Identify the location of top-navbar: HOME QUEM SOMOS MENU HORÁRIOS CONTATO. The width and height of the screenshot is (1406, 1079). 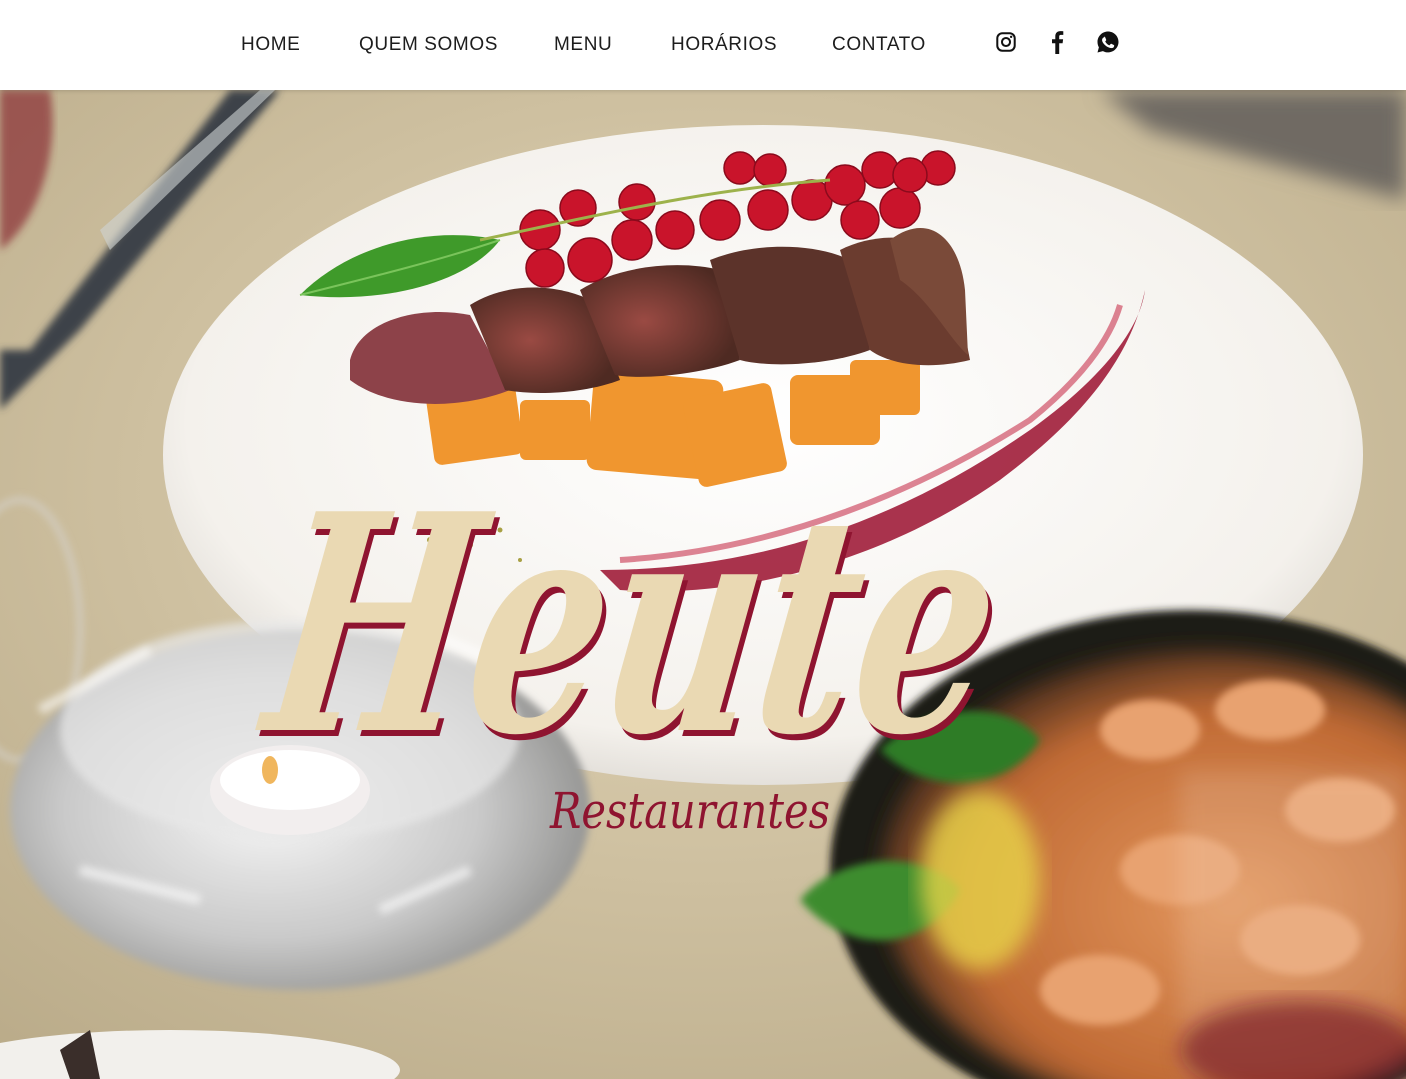
(703, 45).